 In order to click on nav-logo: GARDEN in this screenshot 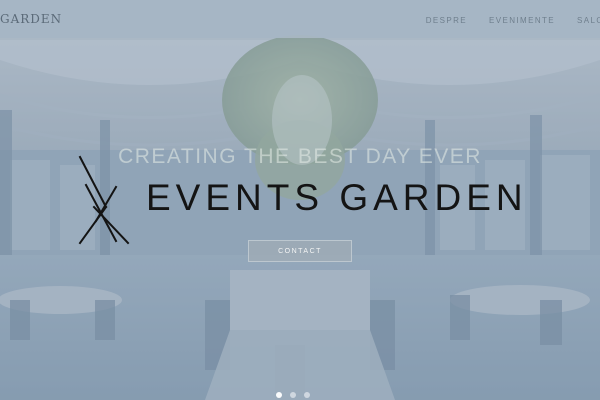, I will do `click(31, 19)`.